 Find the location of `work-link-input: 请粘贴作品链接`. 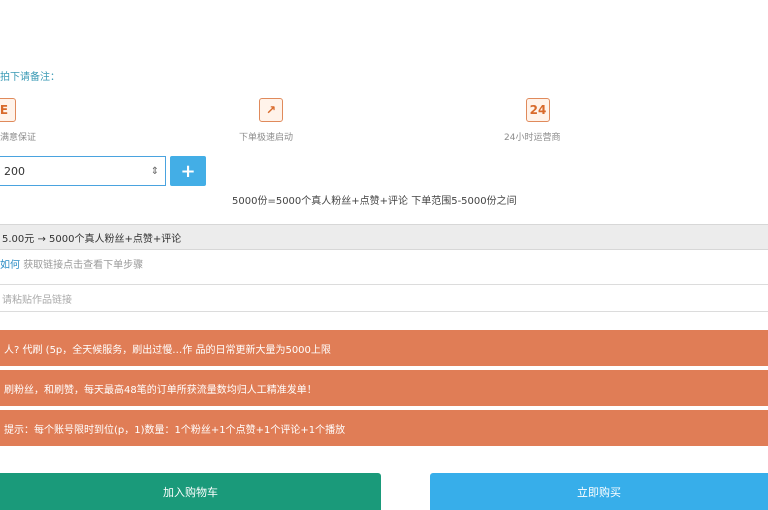

work-link-input: 请粘贴作品链接 is located at coordinates (384, 298).